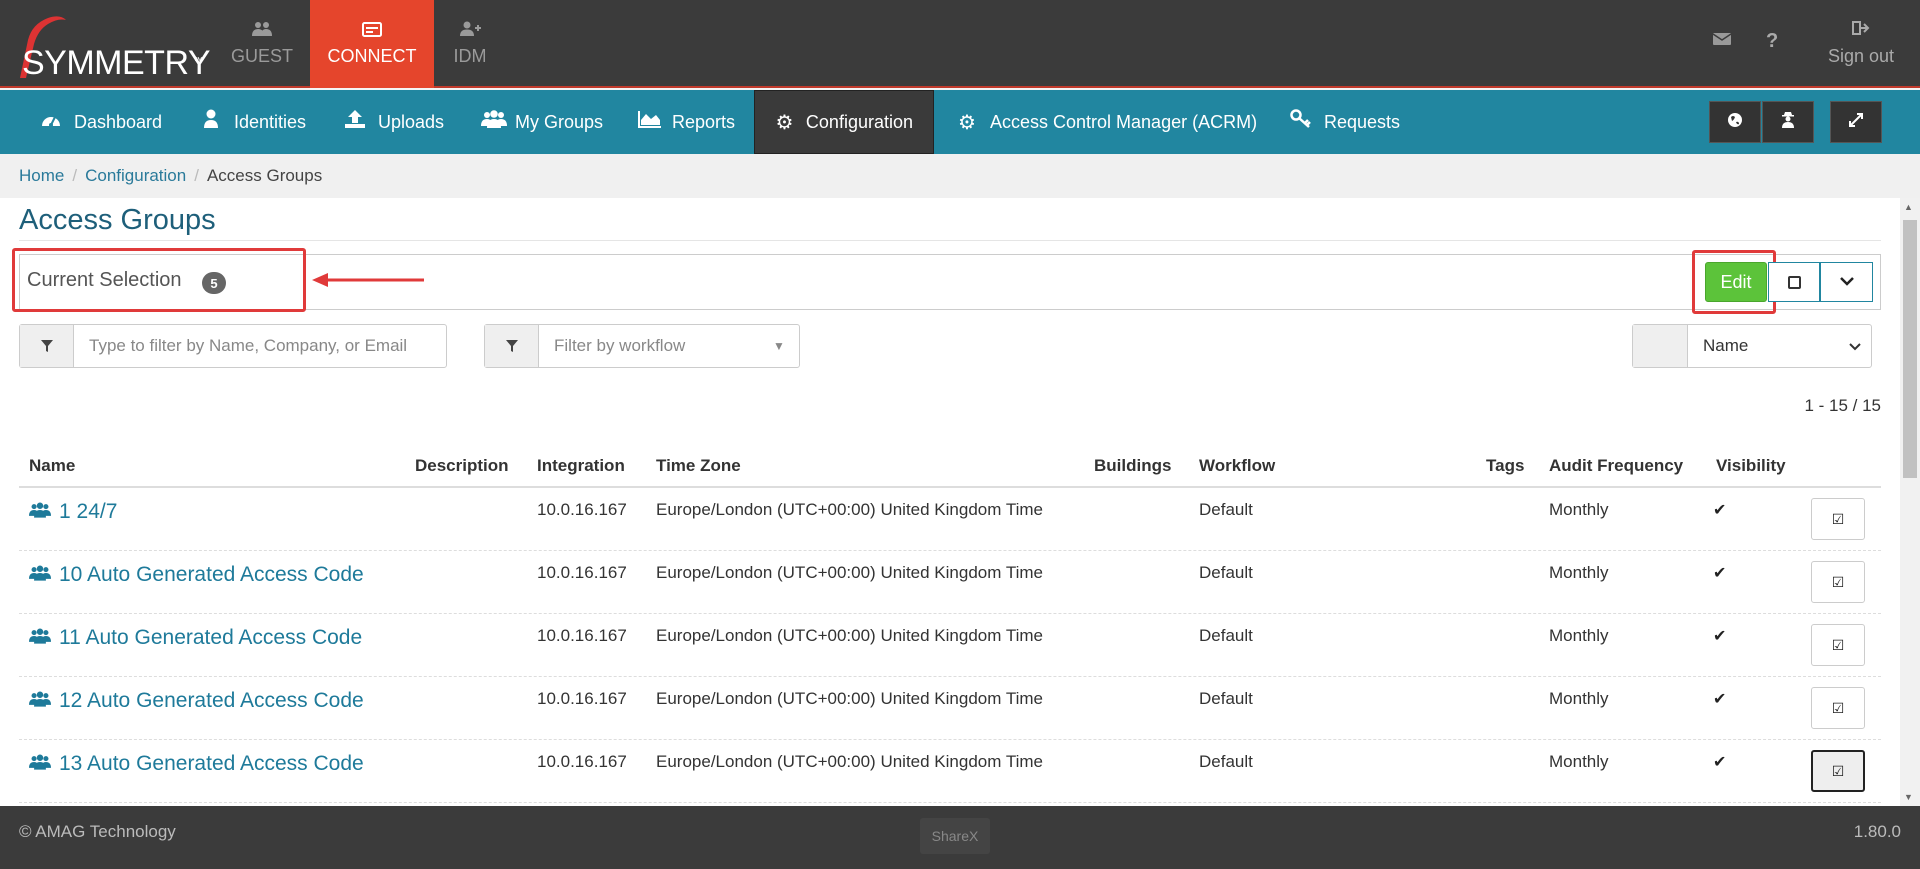 This screenshot has height=869, width=1920. I want to click on app-tab-idm: IDM, so click(470, 44).